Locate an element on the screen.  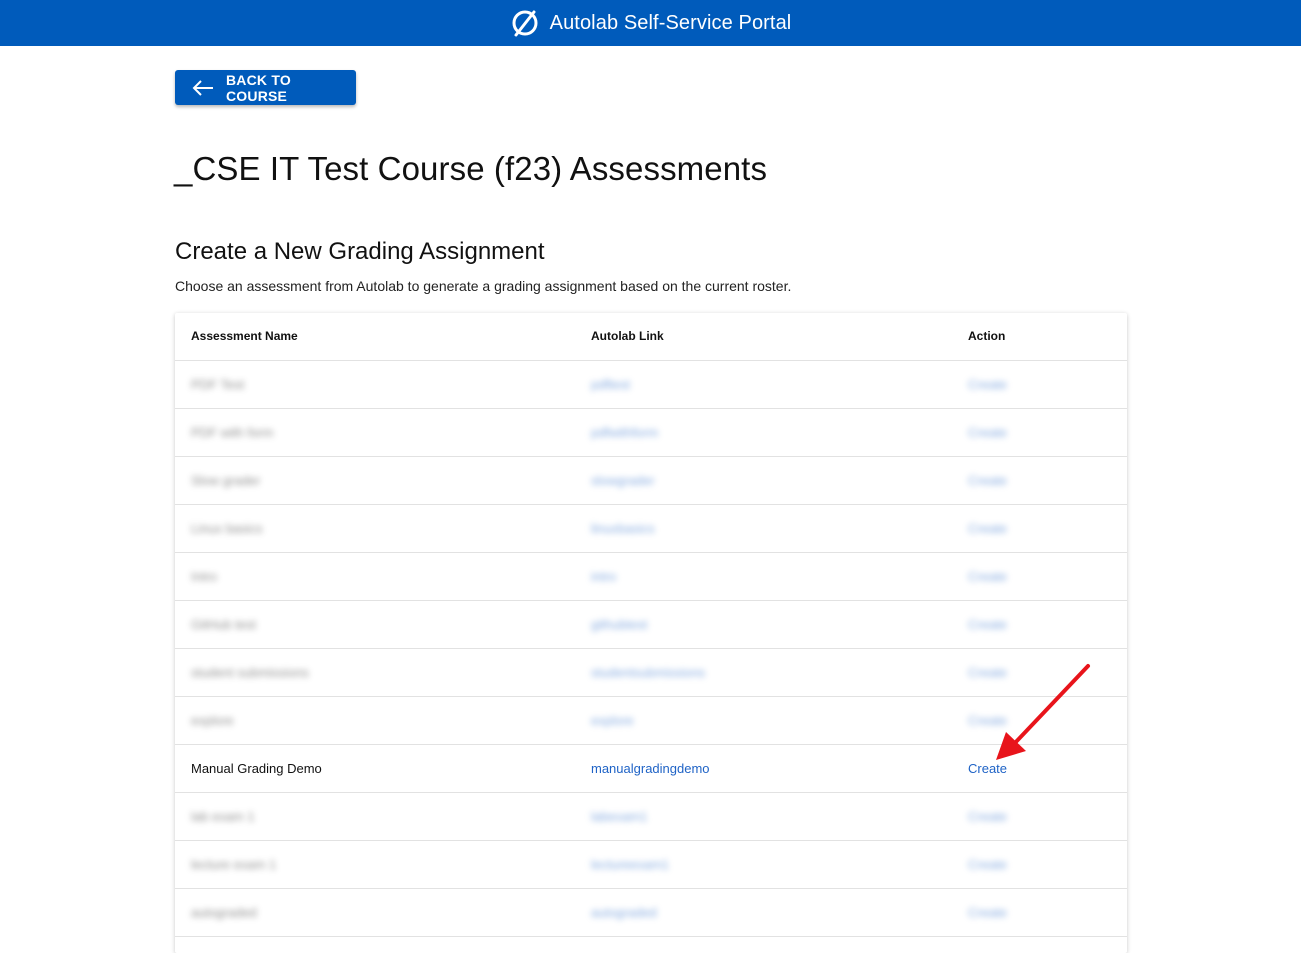
autolab-link: githubtest is located at coordinates (619, 624).